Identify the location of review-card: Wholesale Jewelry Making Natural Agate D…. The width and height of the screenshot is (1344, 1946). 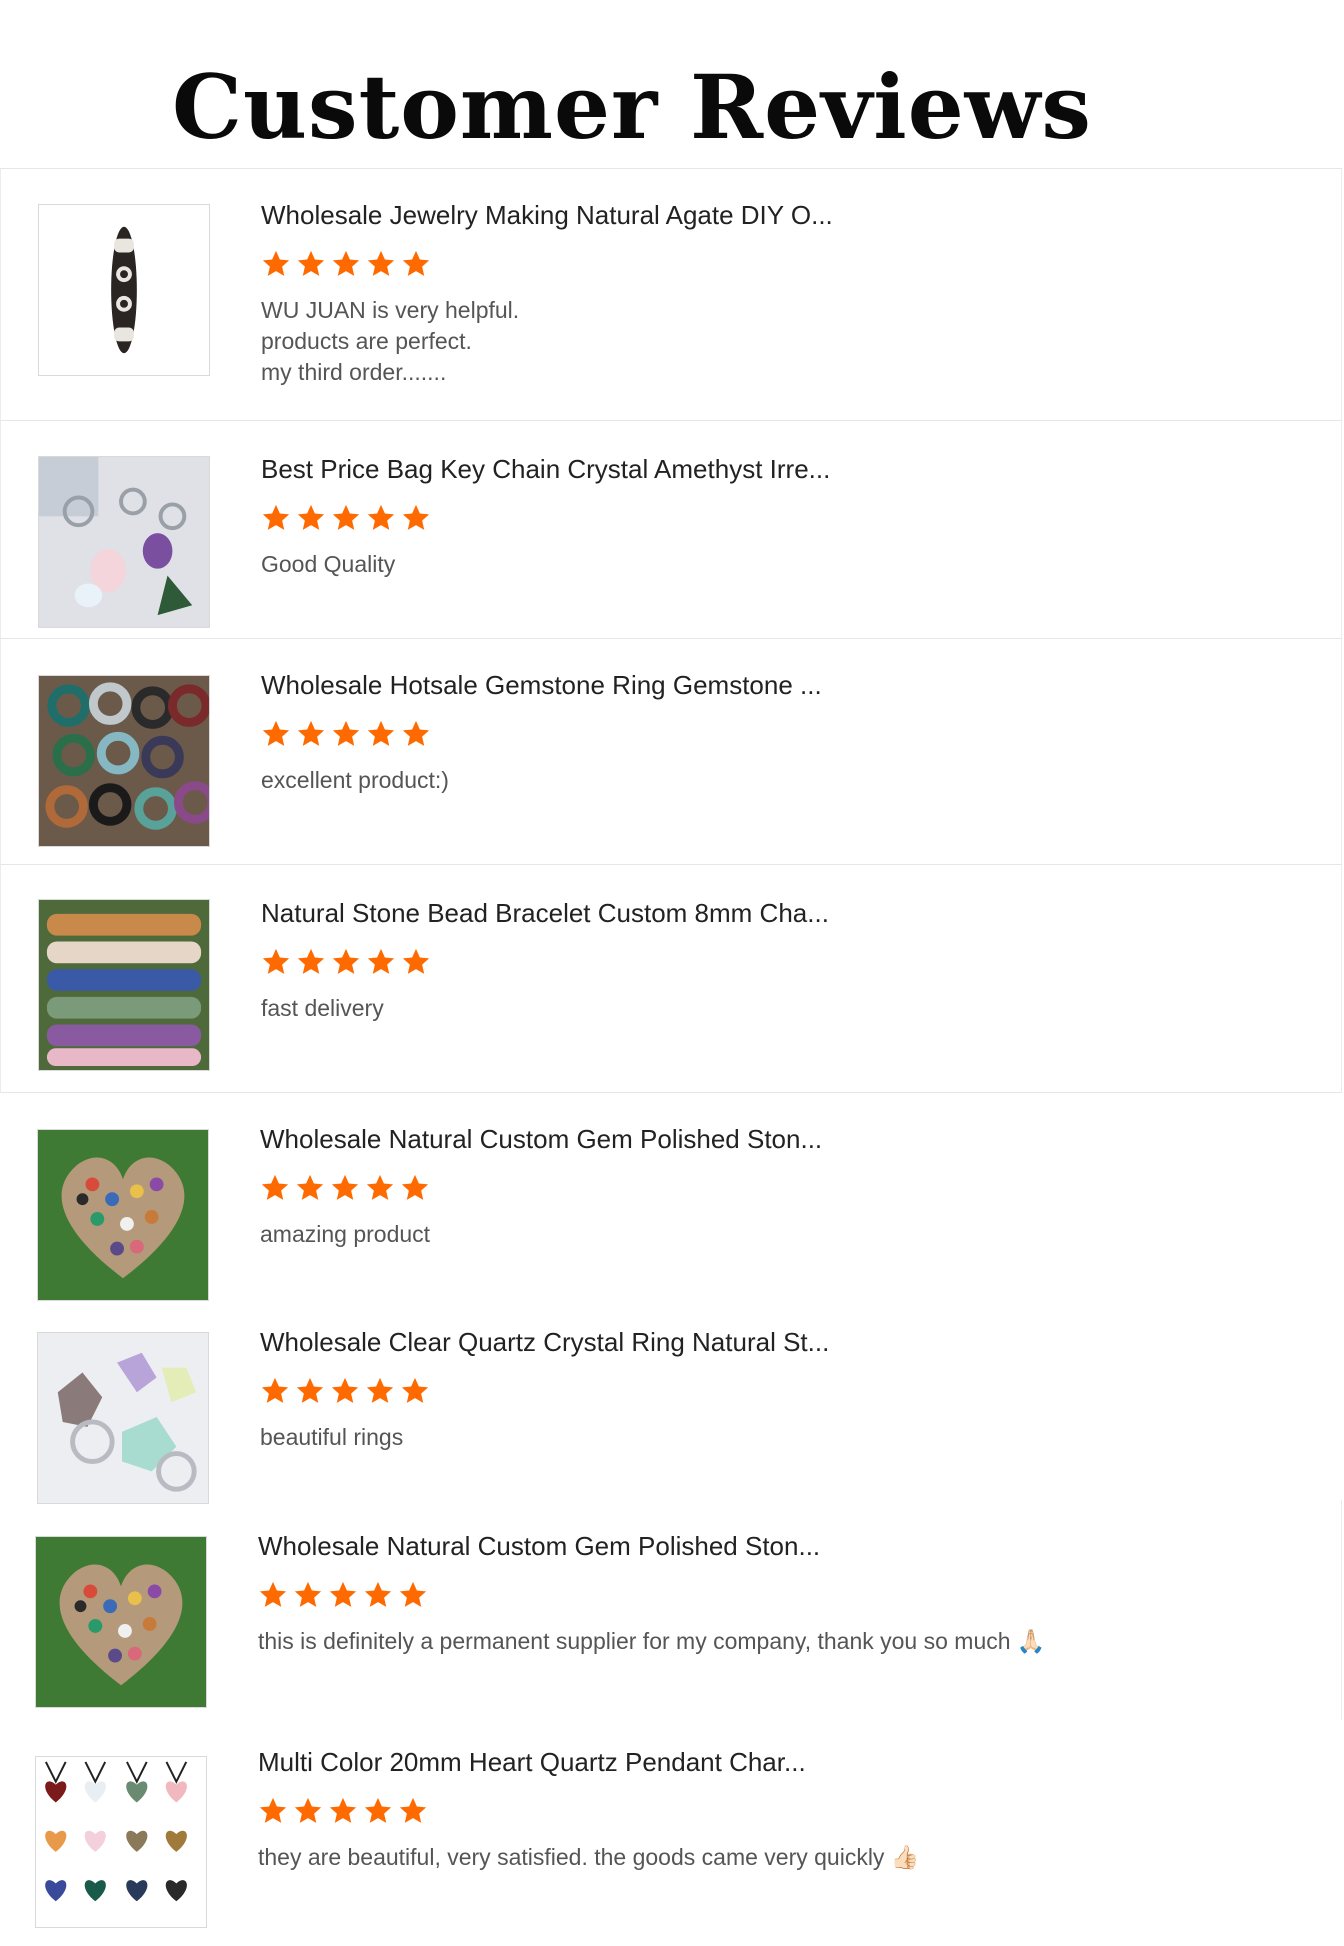
(671, 294).